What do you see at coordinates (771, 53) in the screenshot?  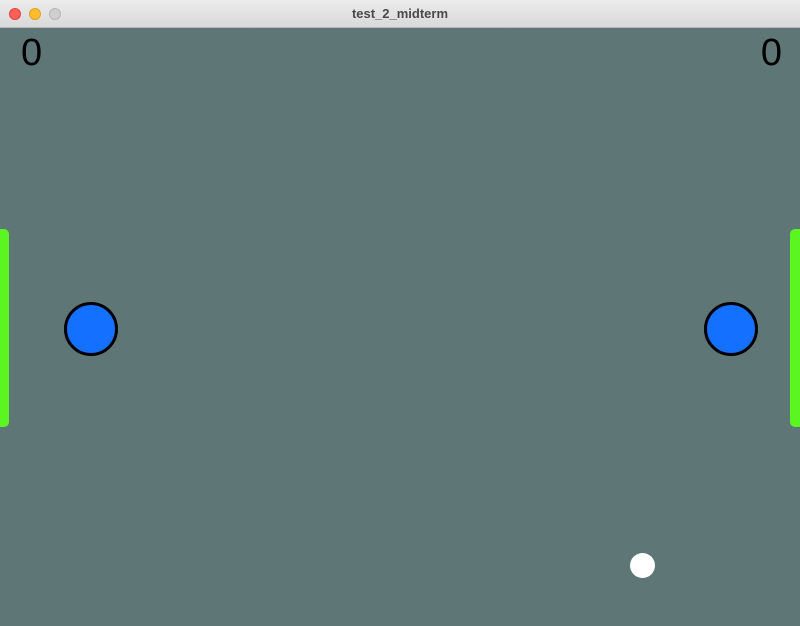 I see `right-score: 0` at bounding box center [771, 53].